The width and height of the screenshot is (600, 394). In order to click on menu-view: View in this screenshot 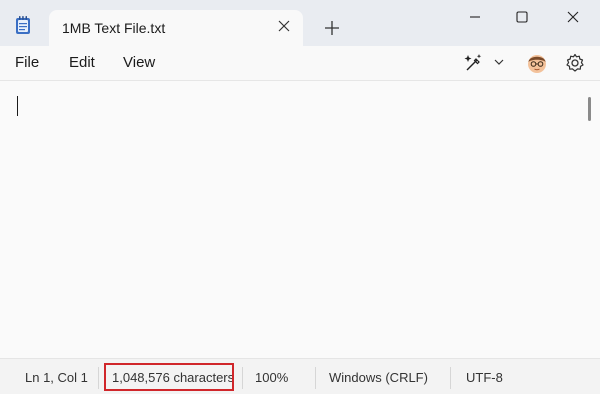, I will do `click(139, 62)`.